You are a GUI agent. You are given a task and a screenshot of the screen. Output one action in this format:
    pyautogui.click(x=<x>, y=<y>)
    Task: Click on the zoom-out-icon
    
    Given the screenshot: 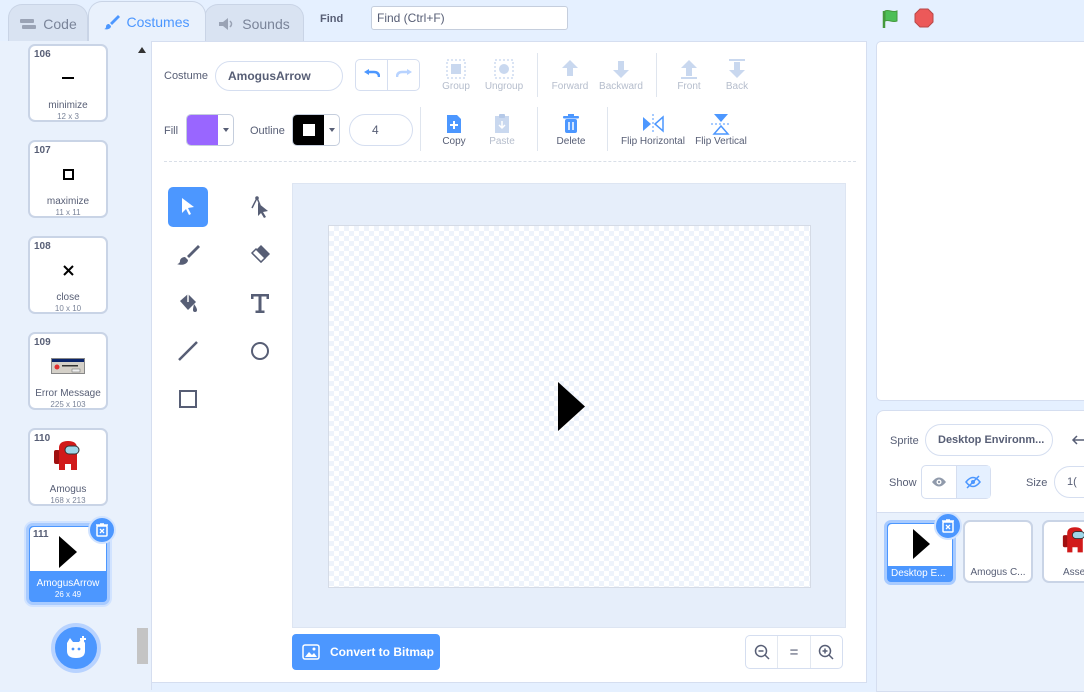 What is the action you would take?
    pyautogui.click(x=762, y=652)
    